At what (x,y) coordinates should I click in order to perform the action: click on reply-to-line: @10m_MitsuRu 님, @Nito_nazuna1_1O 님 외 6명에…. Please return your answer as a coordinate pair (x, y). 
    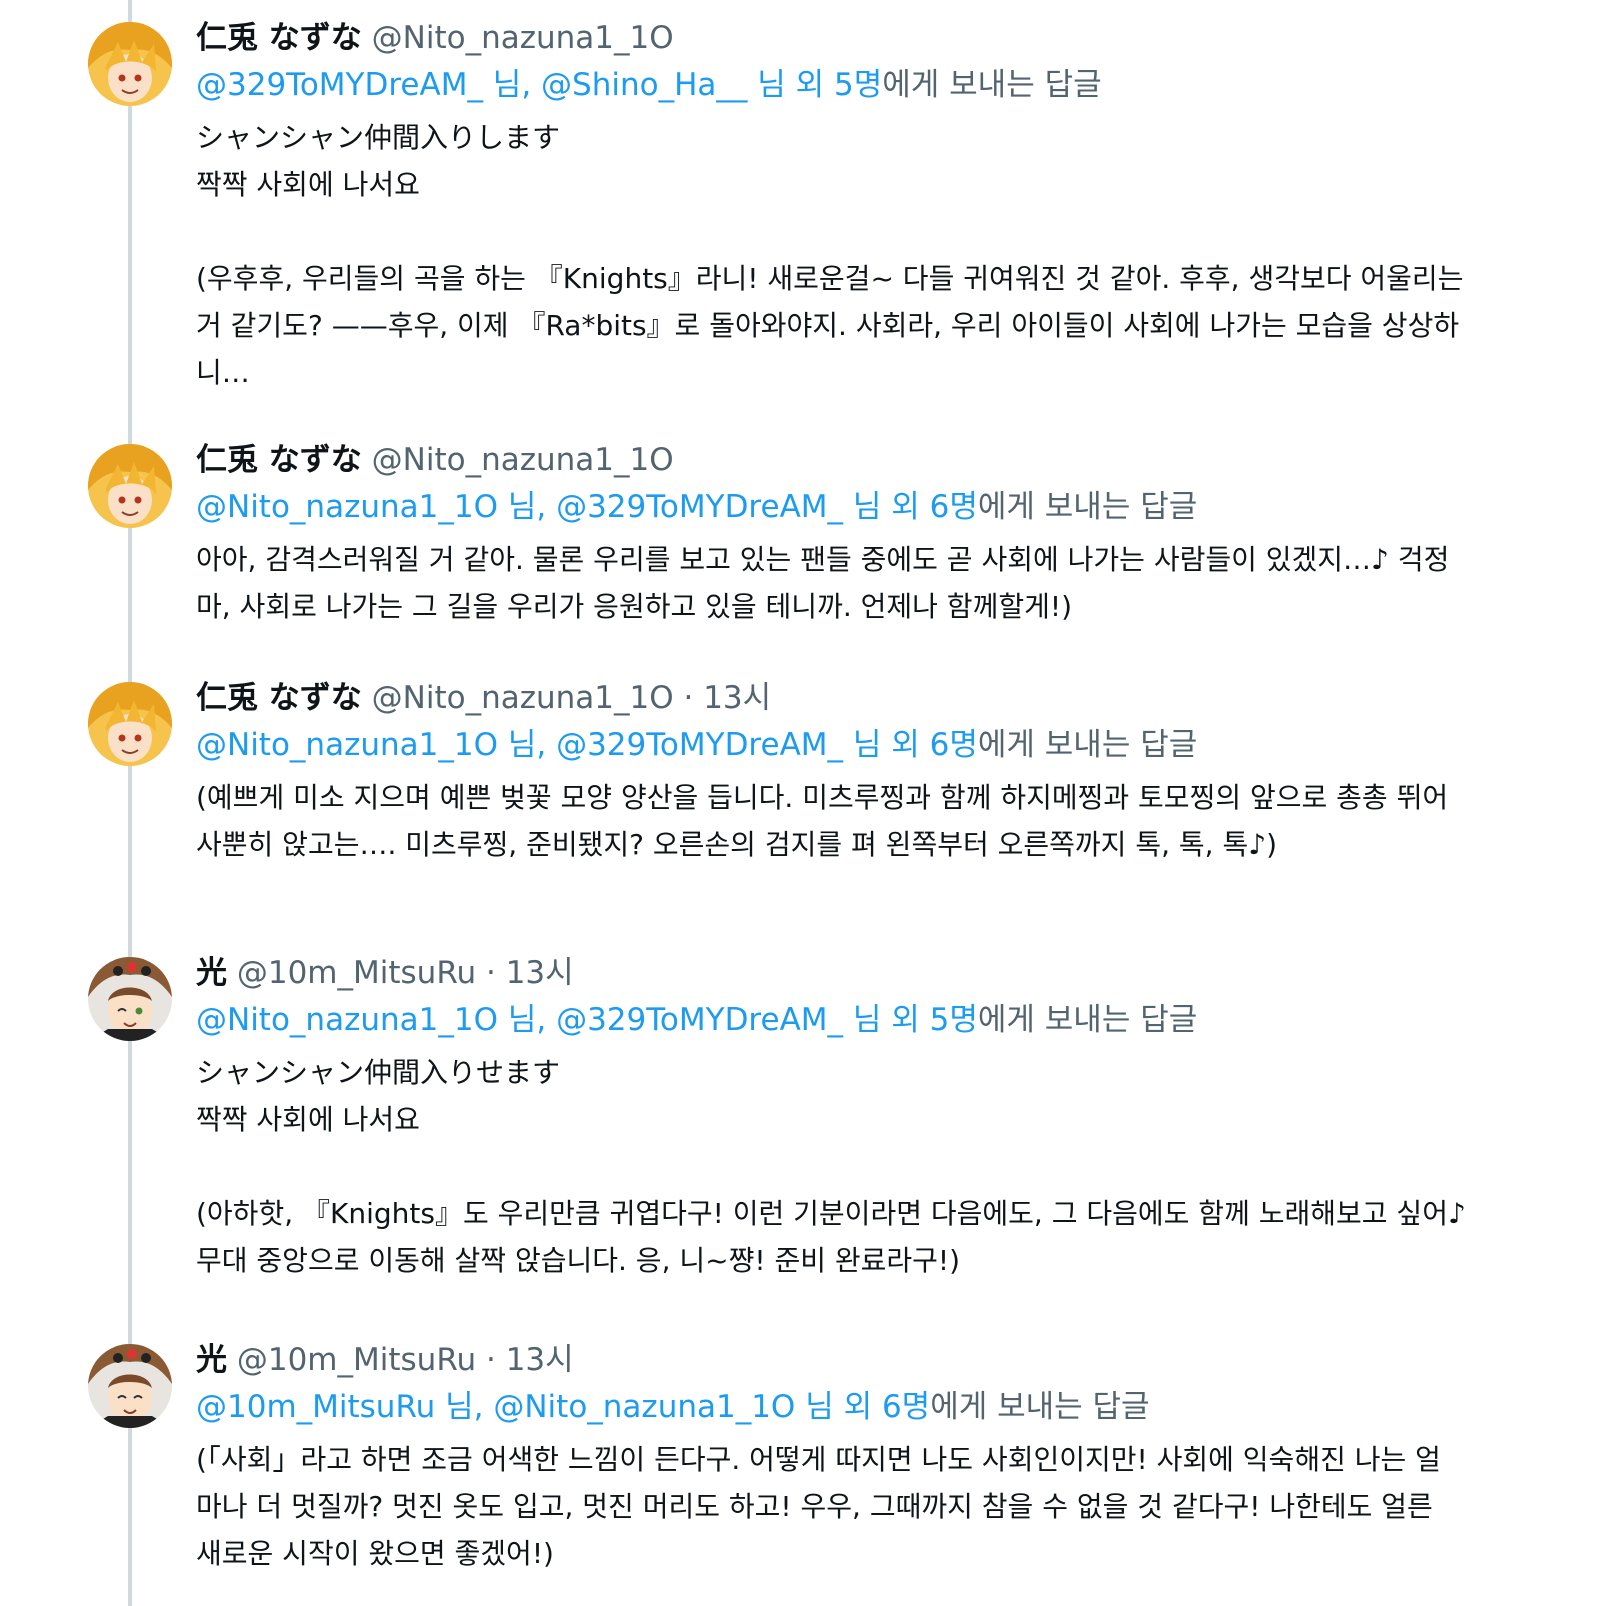
    Looking at the image, I should click on (831, 1407).